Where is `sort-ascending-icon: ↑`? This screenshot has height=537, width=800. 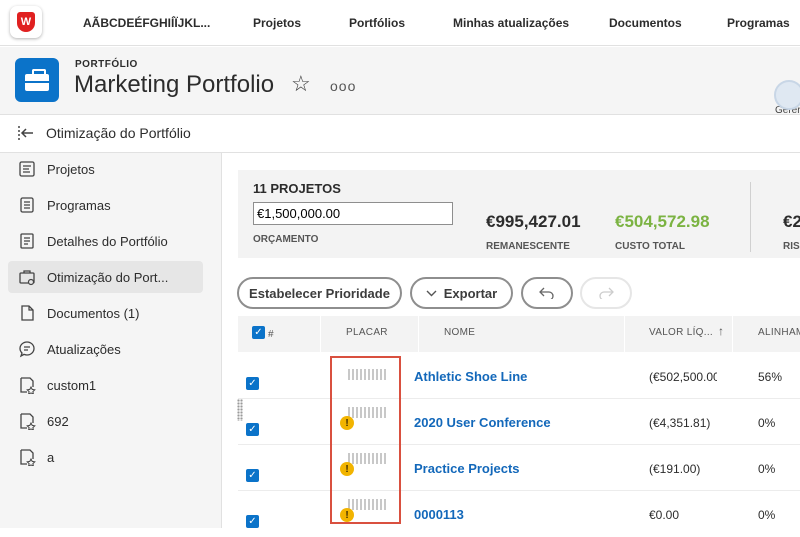
sort-ascending-icon: ↑ is located at coordinates (721, 331).